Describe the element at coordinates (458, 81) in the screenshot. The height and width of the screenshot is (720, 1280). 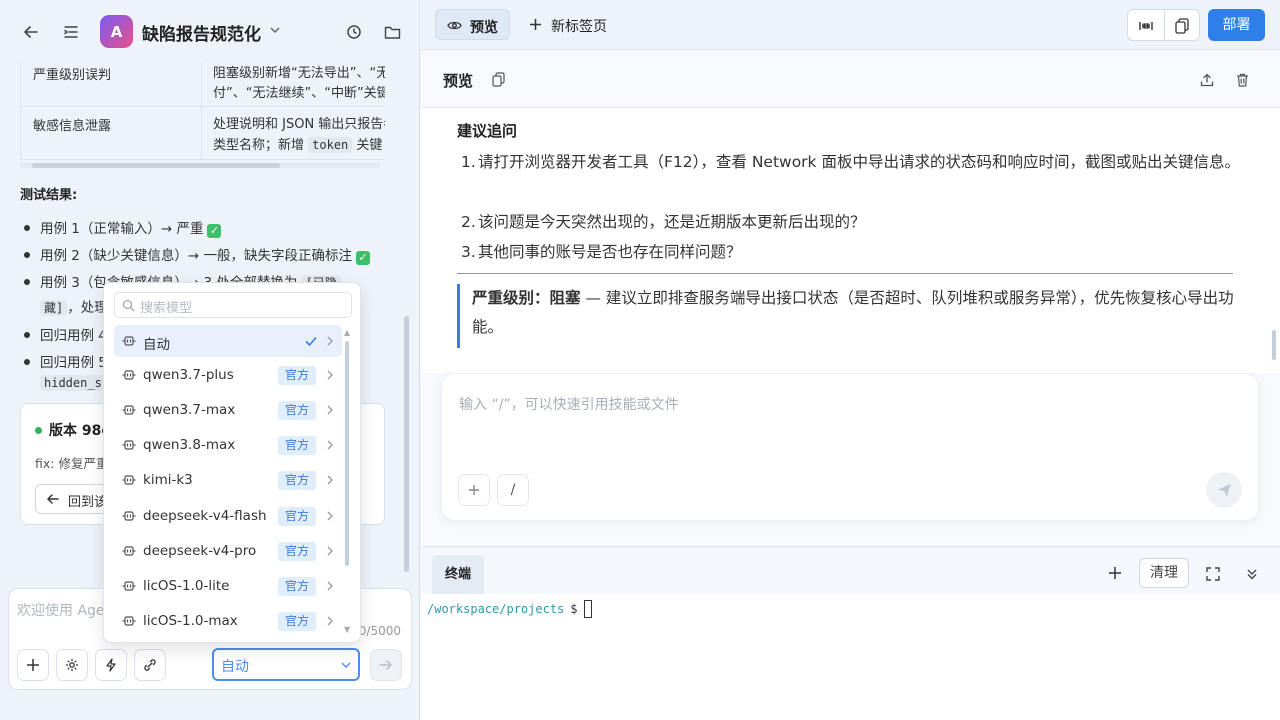
I see `preview-title: 预览` at that location.